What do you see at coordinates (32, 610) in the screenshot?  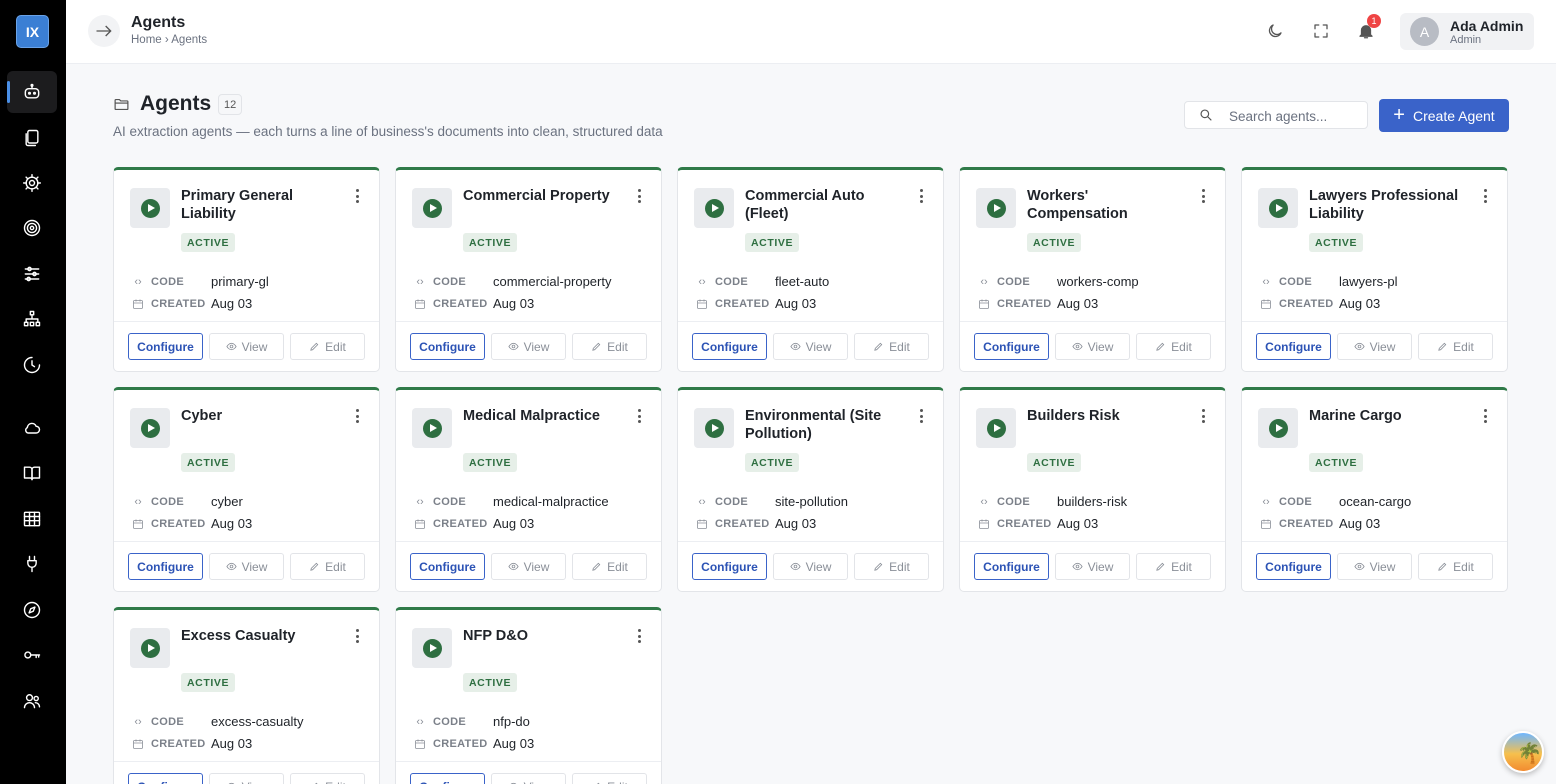 I see `sidebar-item-explore` at bounding box center [32, 610].